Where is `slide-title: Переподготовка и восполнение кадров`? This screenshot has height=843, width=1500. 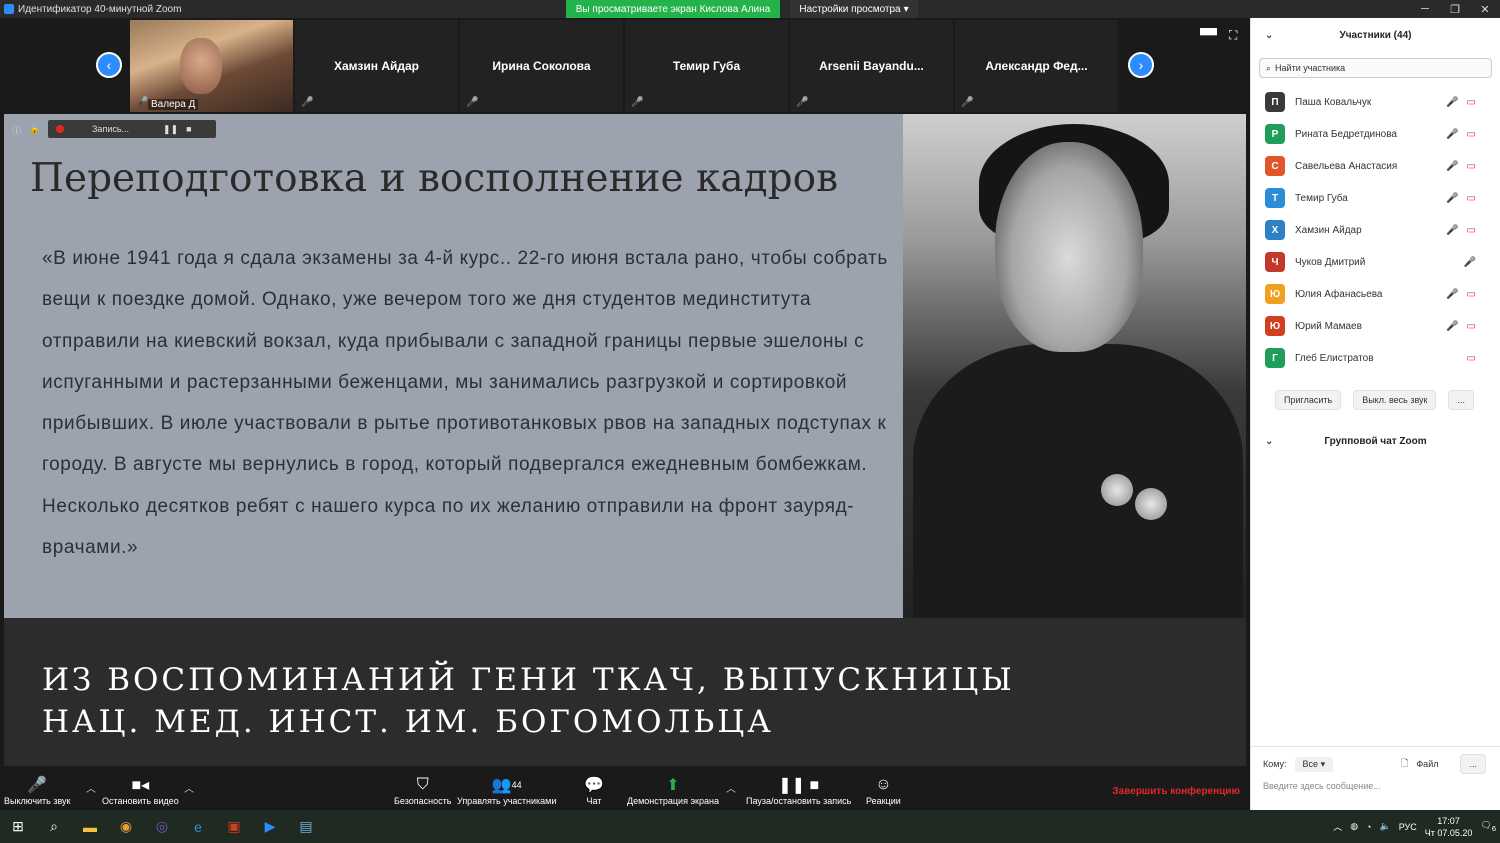 slide-title: Переподготовка и восполнение кадров is located at coordinates (434, 178).